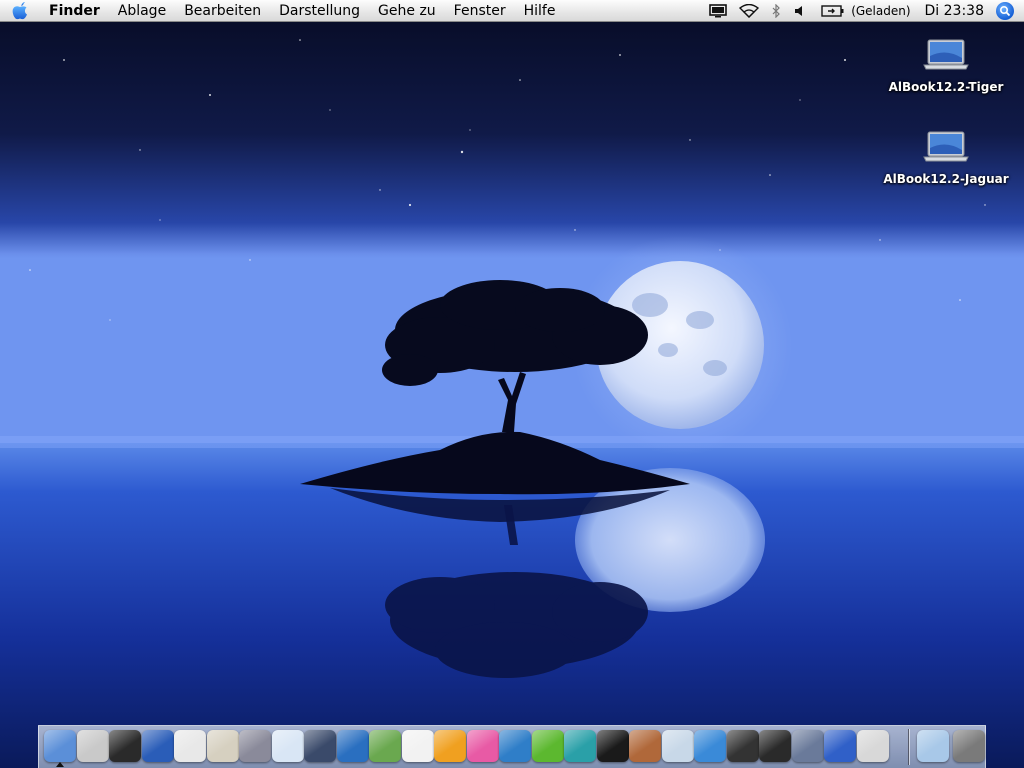 Image resolution: width=1024 pixels, height=768 pixels. Describe the element at coordinates (807, 746) in the screenshot. I see `screen-sharing-icon` at that location.